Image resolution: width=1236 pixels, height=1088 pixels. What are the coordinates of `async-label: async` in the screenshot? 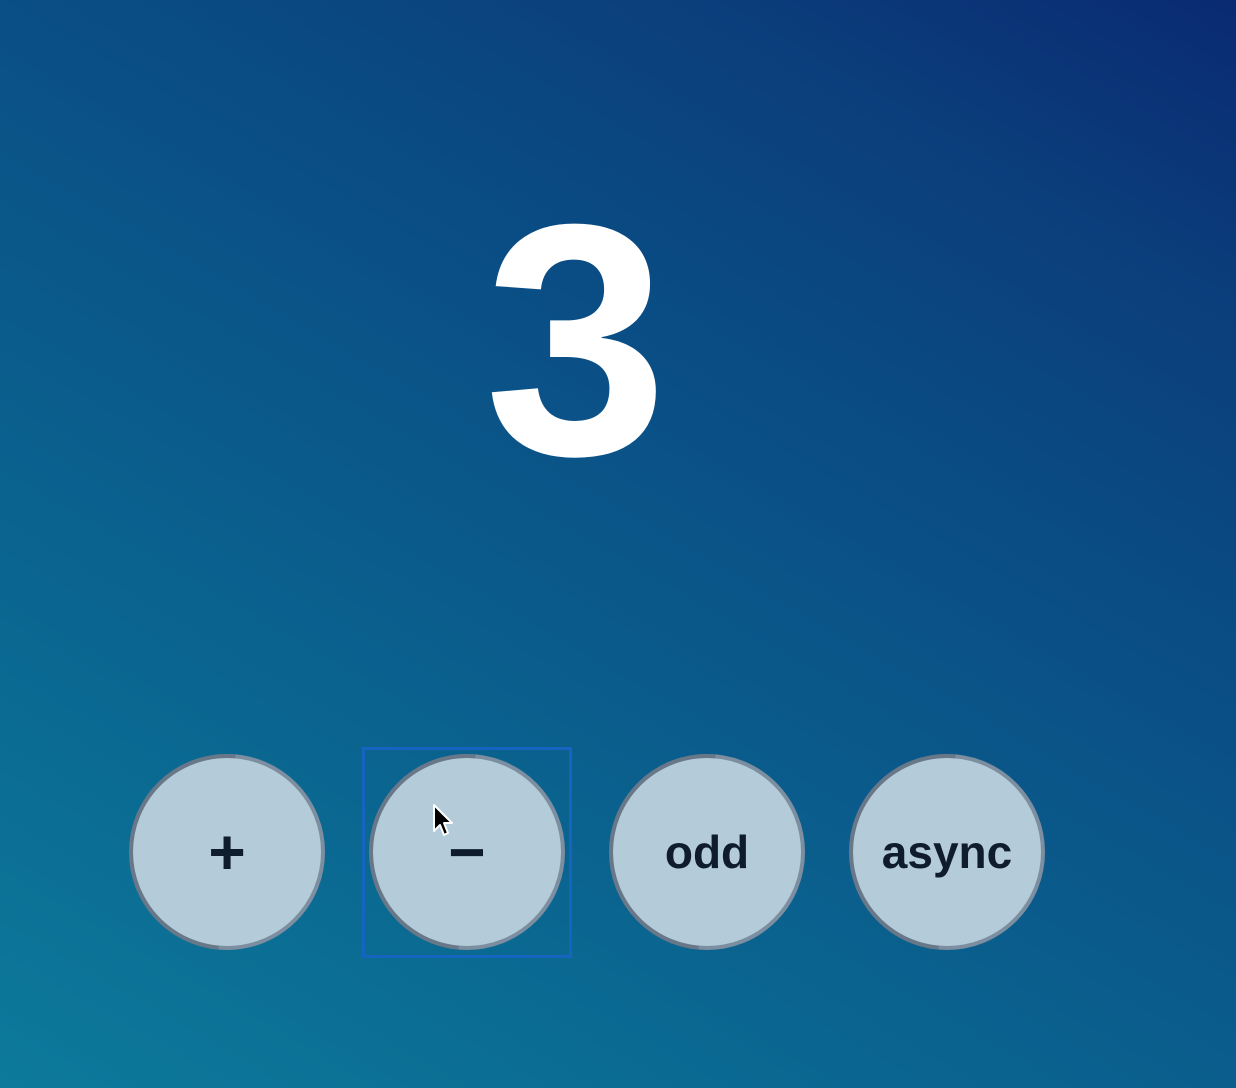 It's located at (947, 852).